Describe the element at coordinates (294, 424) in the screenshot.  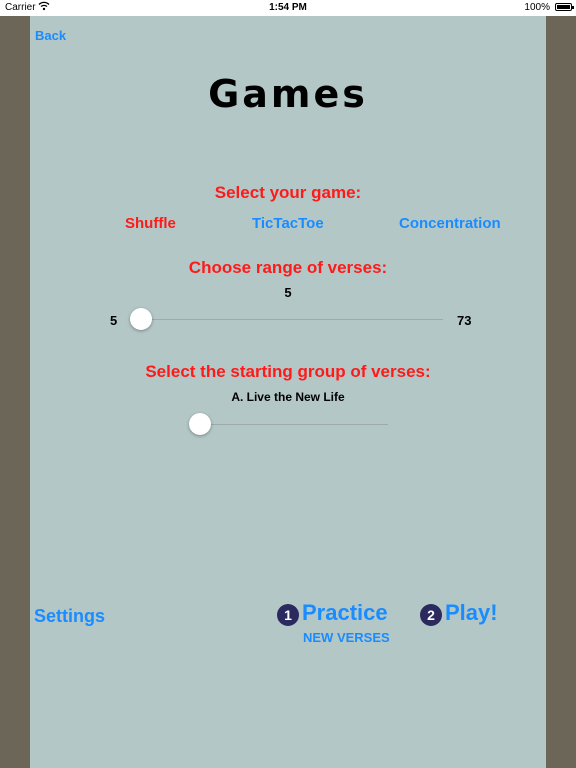
I see `group-slider-track` at that location.